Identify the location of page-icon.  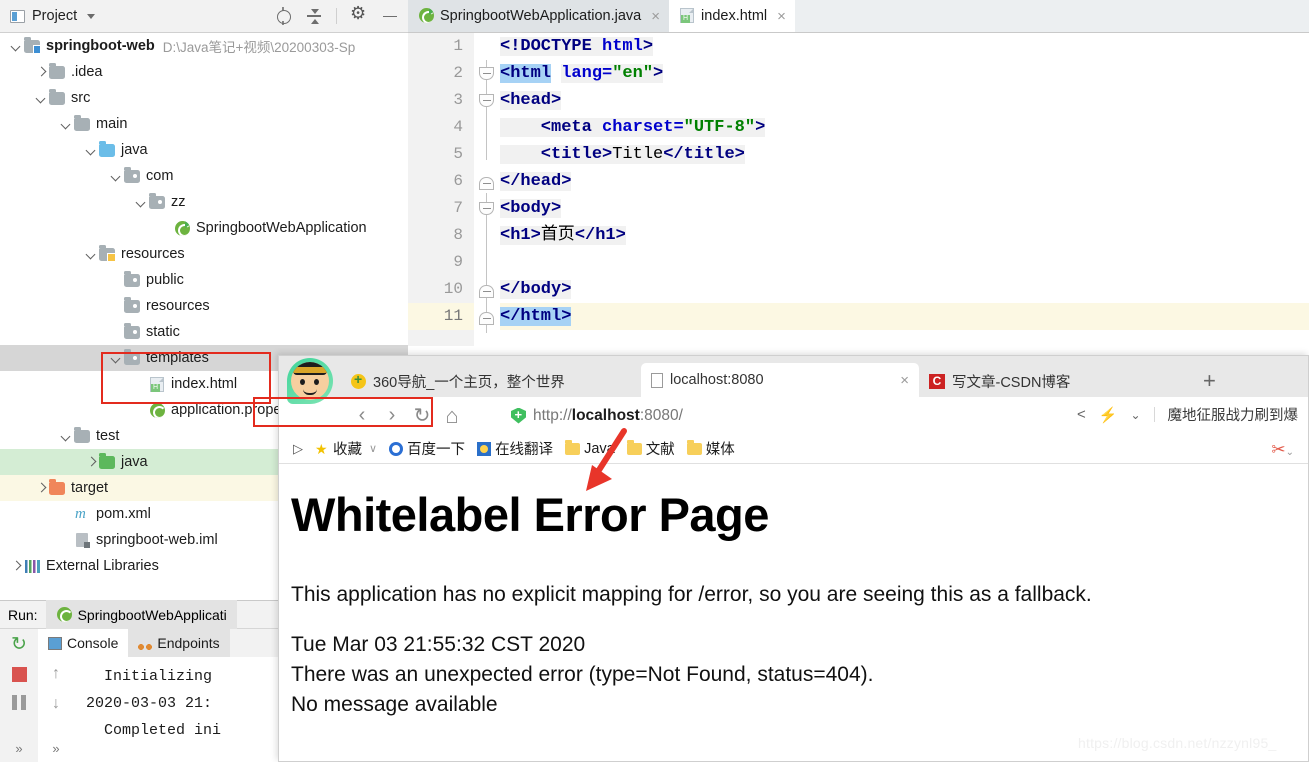
(657, 380).